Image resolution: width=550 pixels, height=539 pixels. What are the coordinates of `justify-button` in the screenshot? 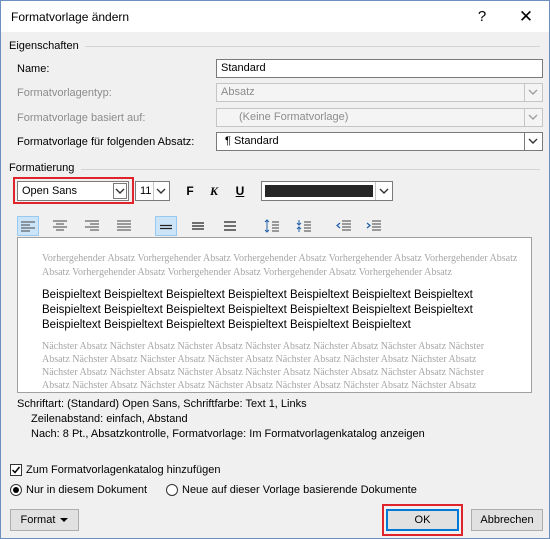 It's located at (124, 226).